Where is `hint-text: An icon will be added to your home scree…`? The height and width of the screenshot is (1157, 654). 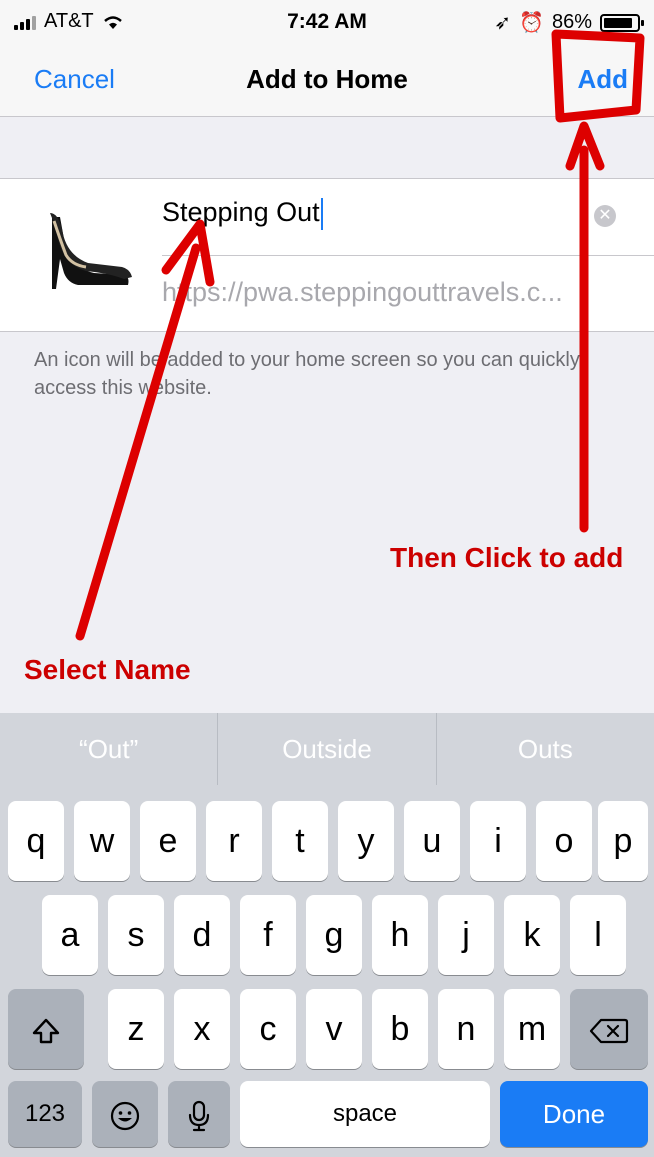 hint-text: An icon will be added to your home scree… is located at coordinates (307, 374).